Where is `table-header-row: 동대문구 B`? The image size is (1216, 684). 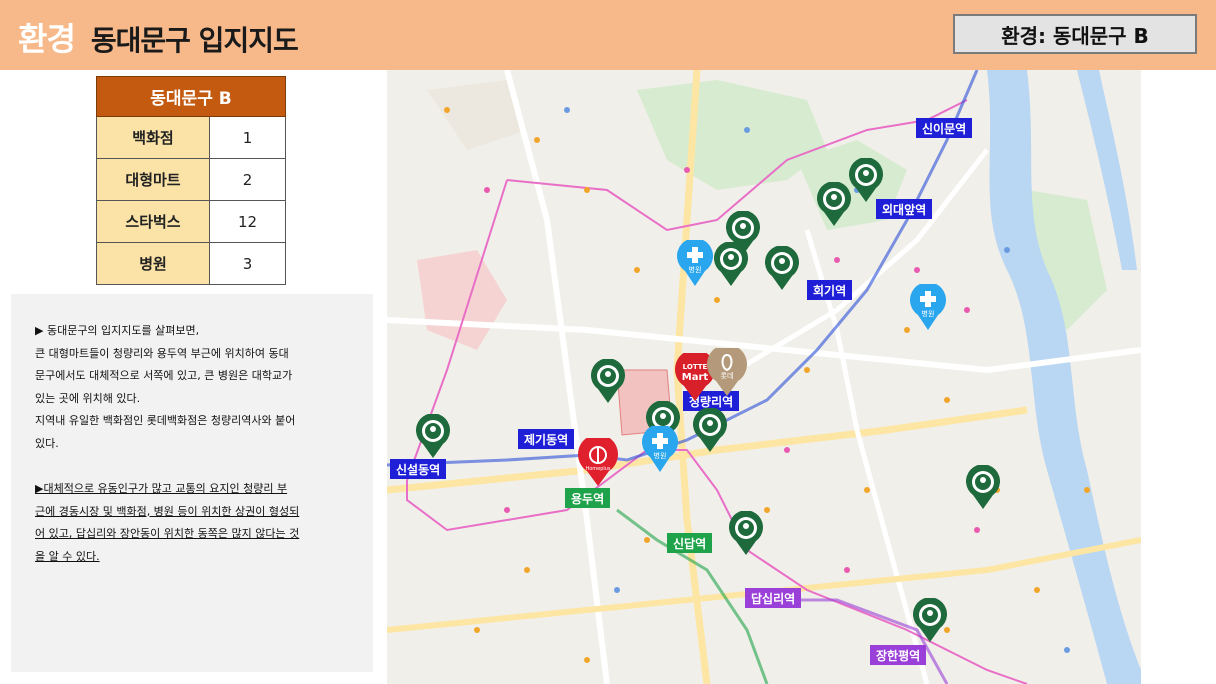
table-header-row: 동대문구 B is located at coordinates (191, 96).